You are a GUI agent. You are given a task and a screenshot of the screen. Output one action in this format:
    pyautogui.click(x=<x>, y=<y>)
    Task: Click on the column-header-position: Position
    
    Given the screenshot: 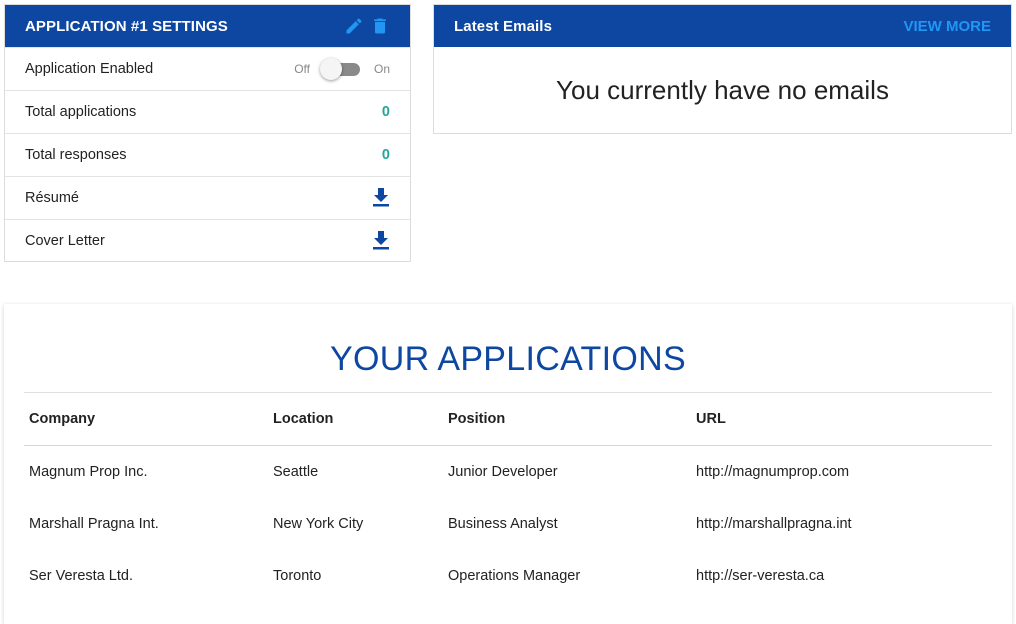 What is the action you would take?
    pyautogui.click(x=567, y=419)
    